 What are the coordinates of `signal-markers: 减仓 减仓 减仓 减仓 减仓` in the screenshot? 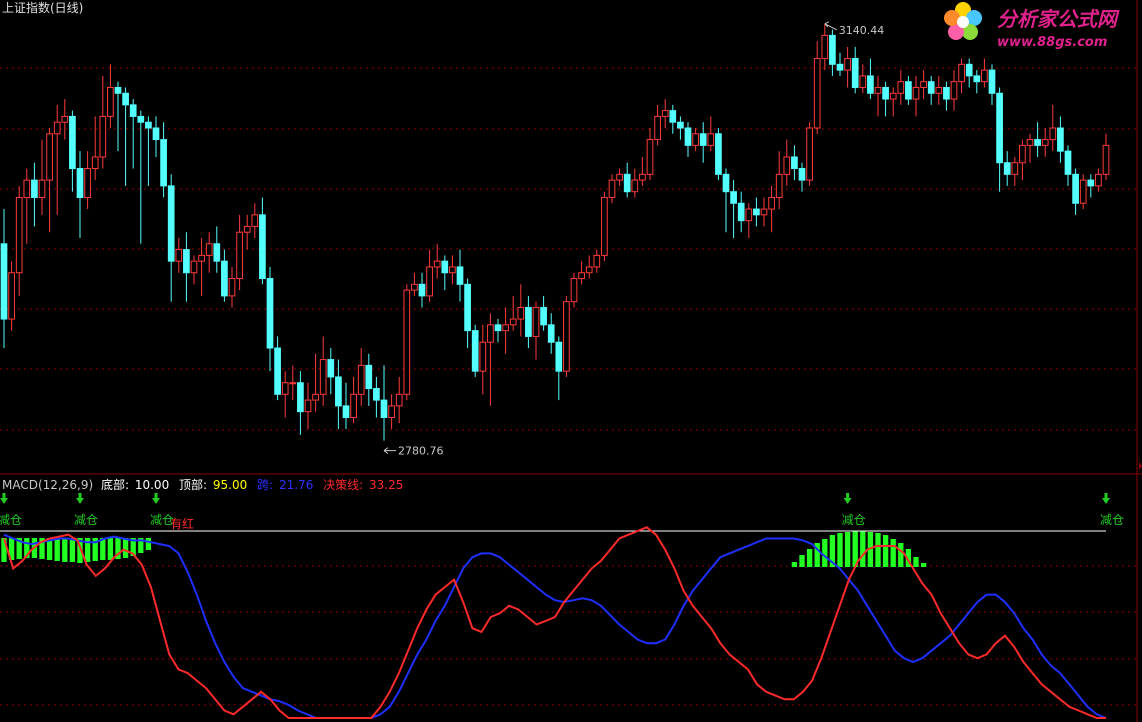 It's located at (562, 510).